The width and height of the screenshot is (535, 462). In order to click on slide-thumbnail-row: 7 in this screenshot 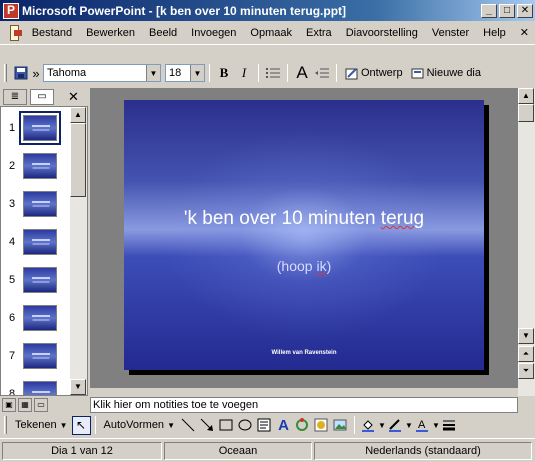, I will do `click(36, 356)`.